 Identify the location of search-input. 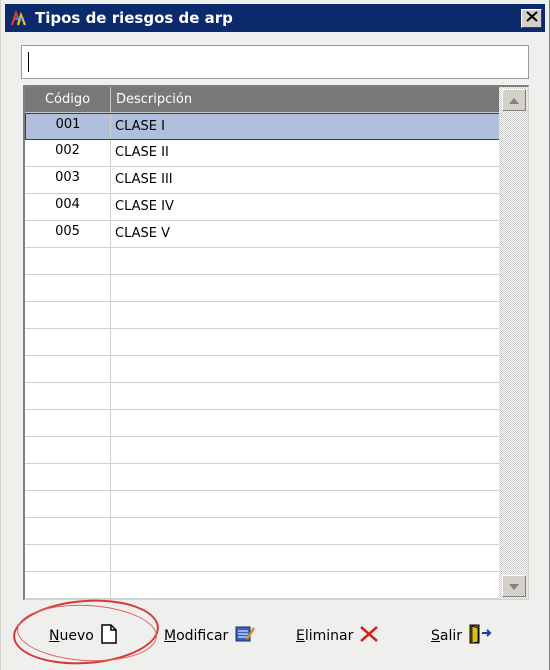
(275, 62).